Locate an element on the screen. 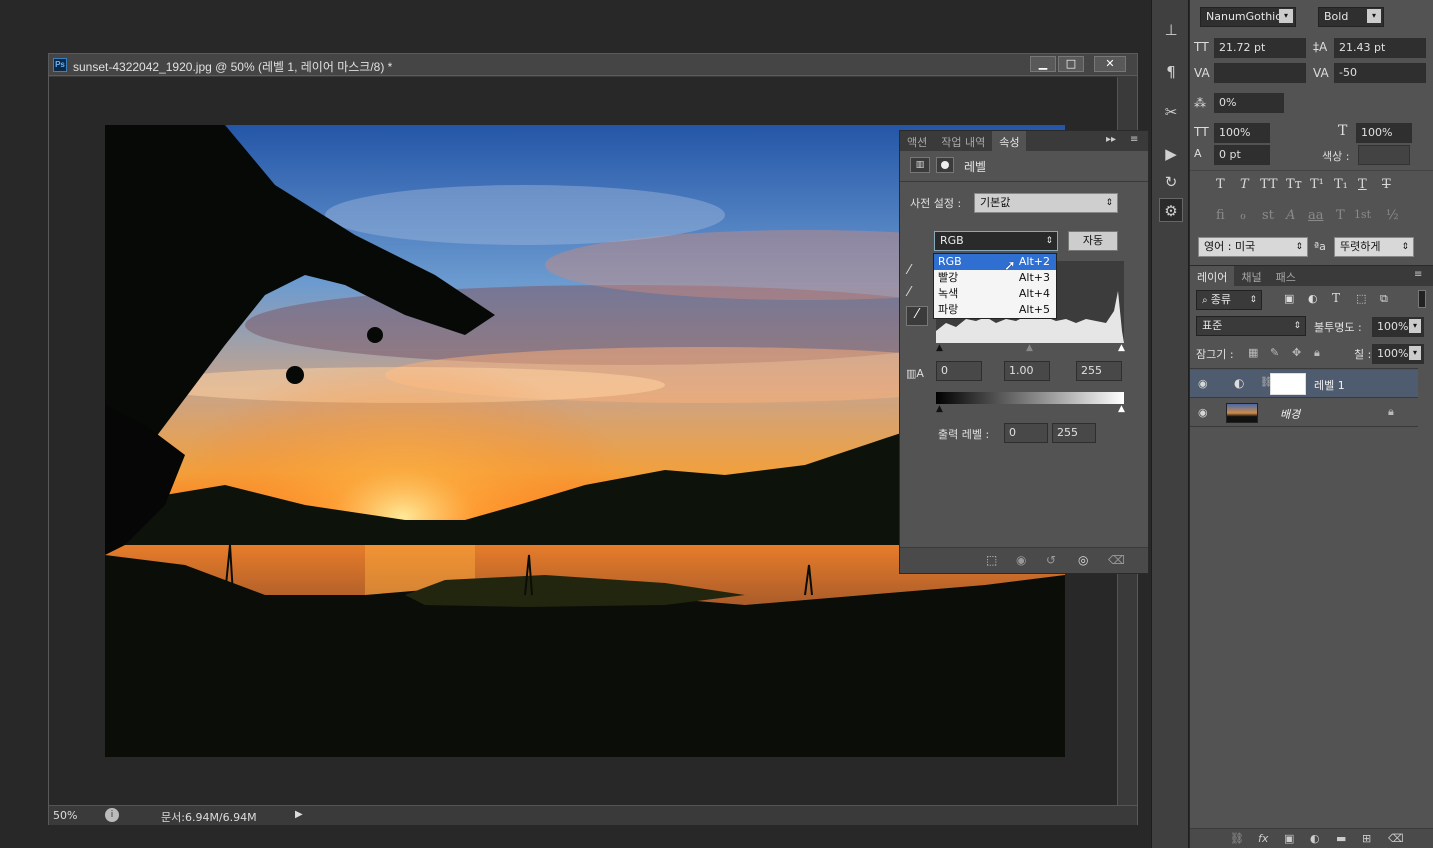 The height and width of the screenshot is (848, 1433). channel-dropdown: RGB ⇕ is located at coordinates (996, 241).